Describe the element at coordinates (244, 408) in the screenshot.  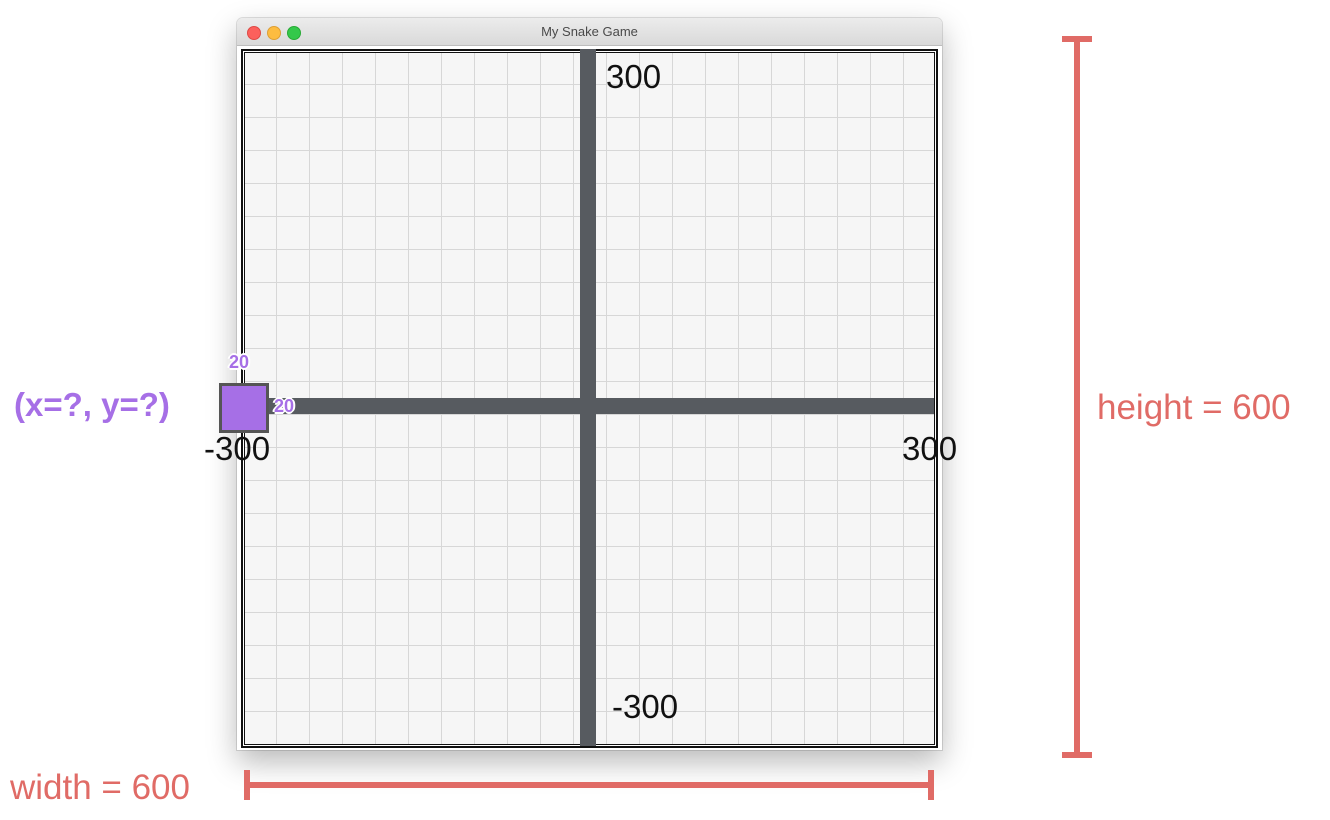
I see `snake-segment` at that location.